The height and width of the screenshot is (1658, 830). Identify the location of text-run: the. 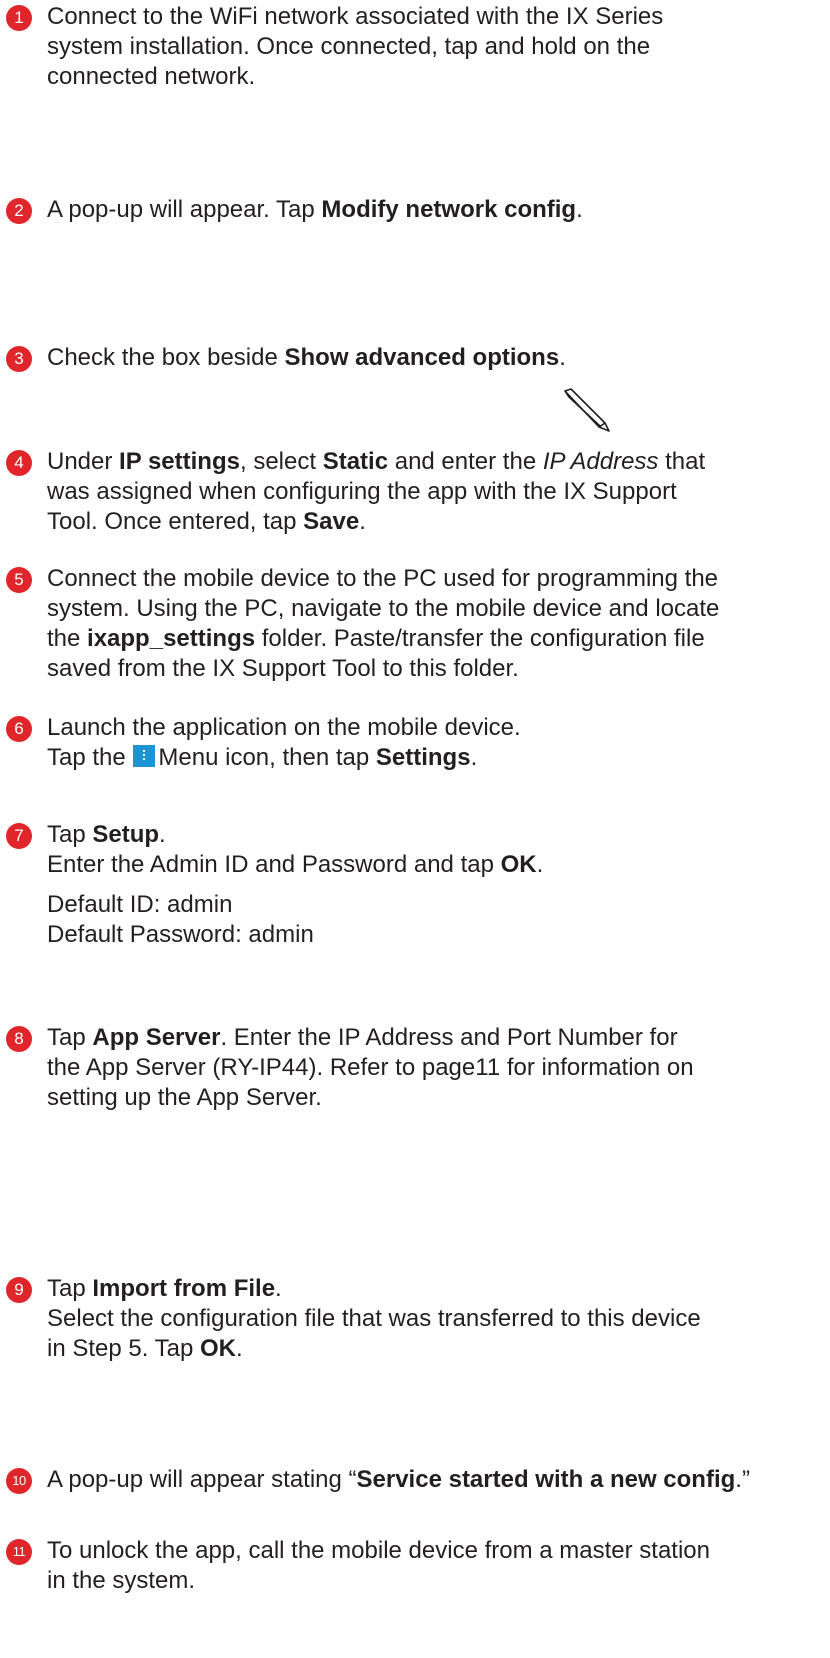
(67, 638).